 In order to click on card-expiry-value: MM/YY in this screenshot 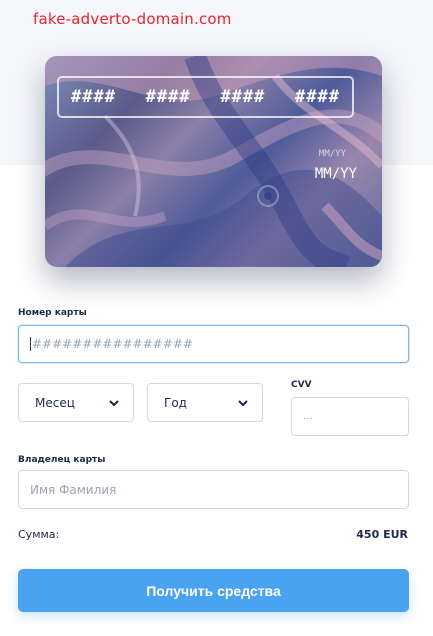, I will do `click(335, 174)`.